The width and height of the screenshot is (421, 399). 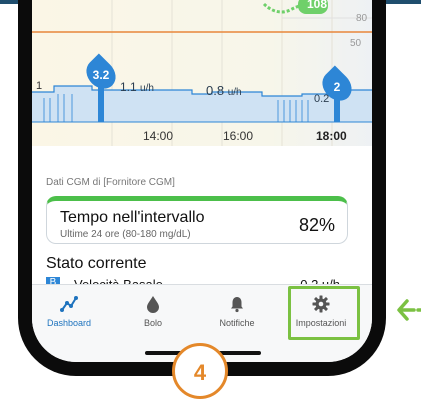 I want to click on x-tick-label: 18:00, so click(x=331, y=136).